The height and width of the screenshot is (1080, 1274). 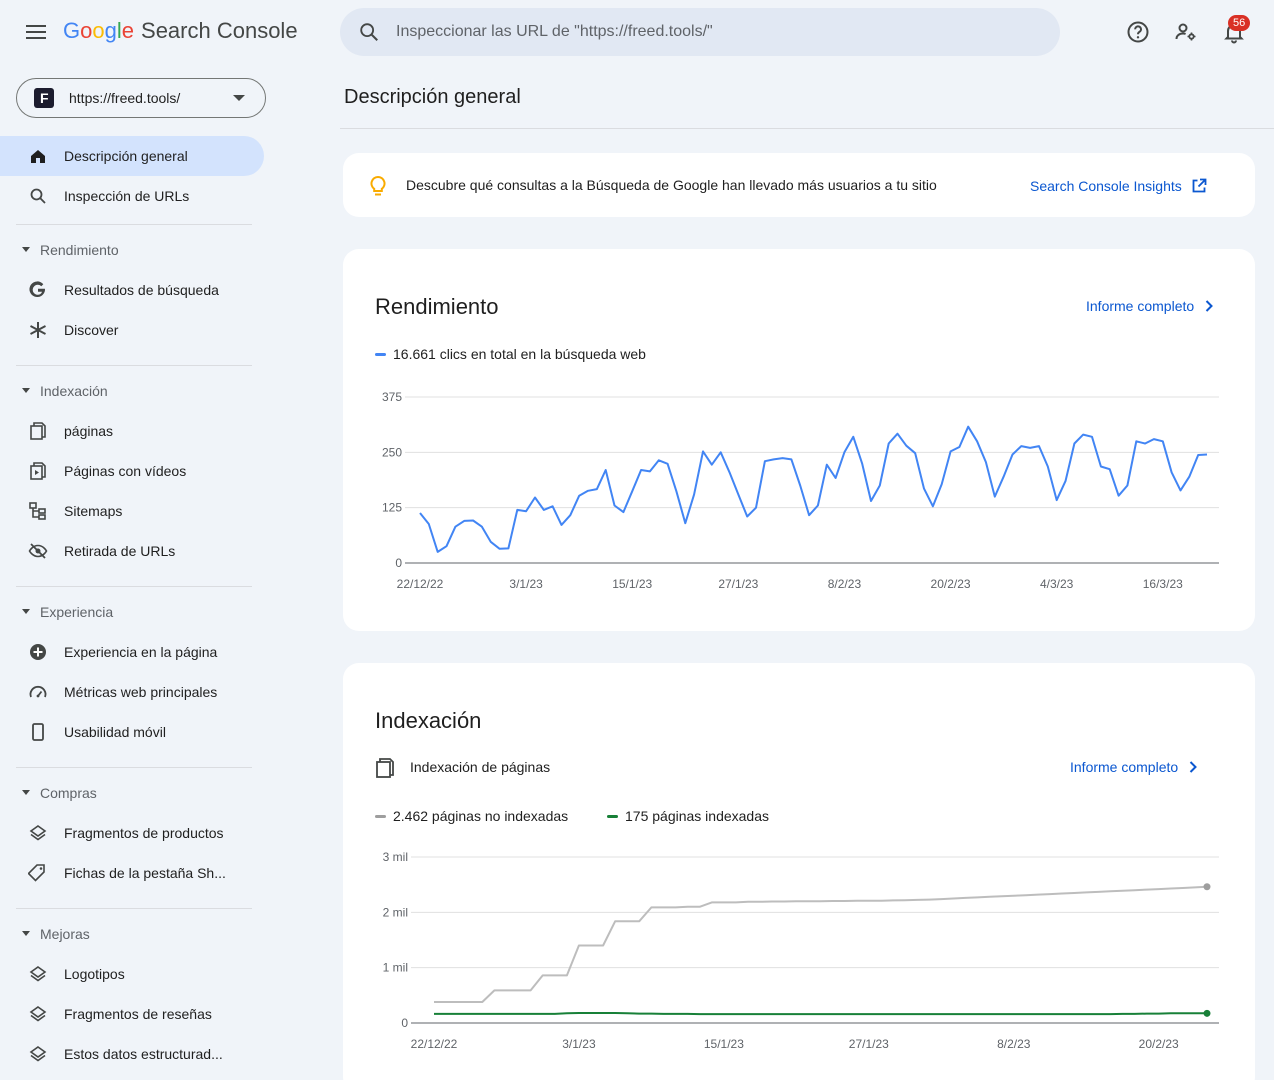 I want to click on speedometer-icon, so click(x=38, y=691).